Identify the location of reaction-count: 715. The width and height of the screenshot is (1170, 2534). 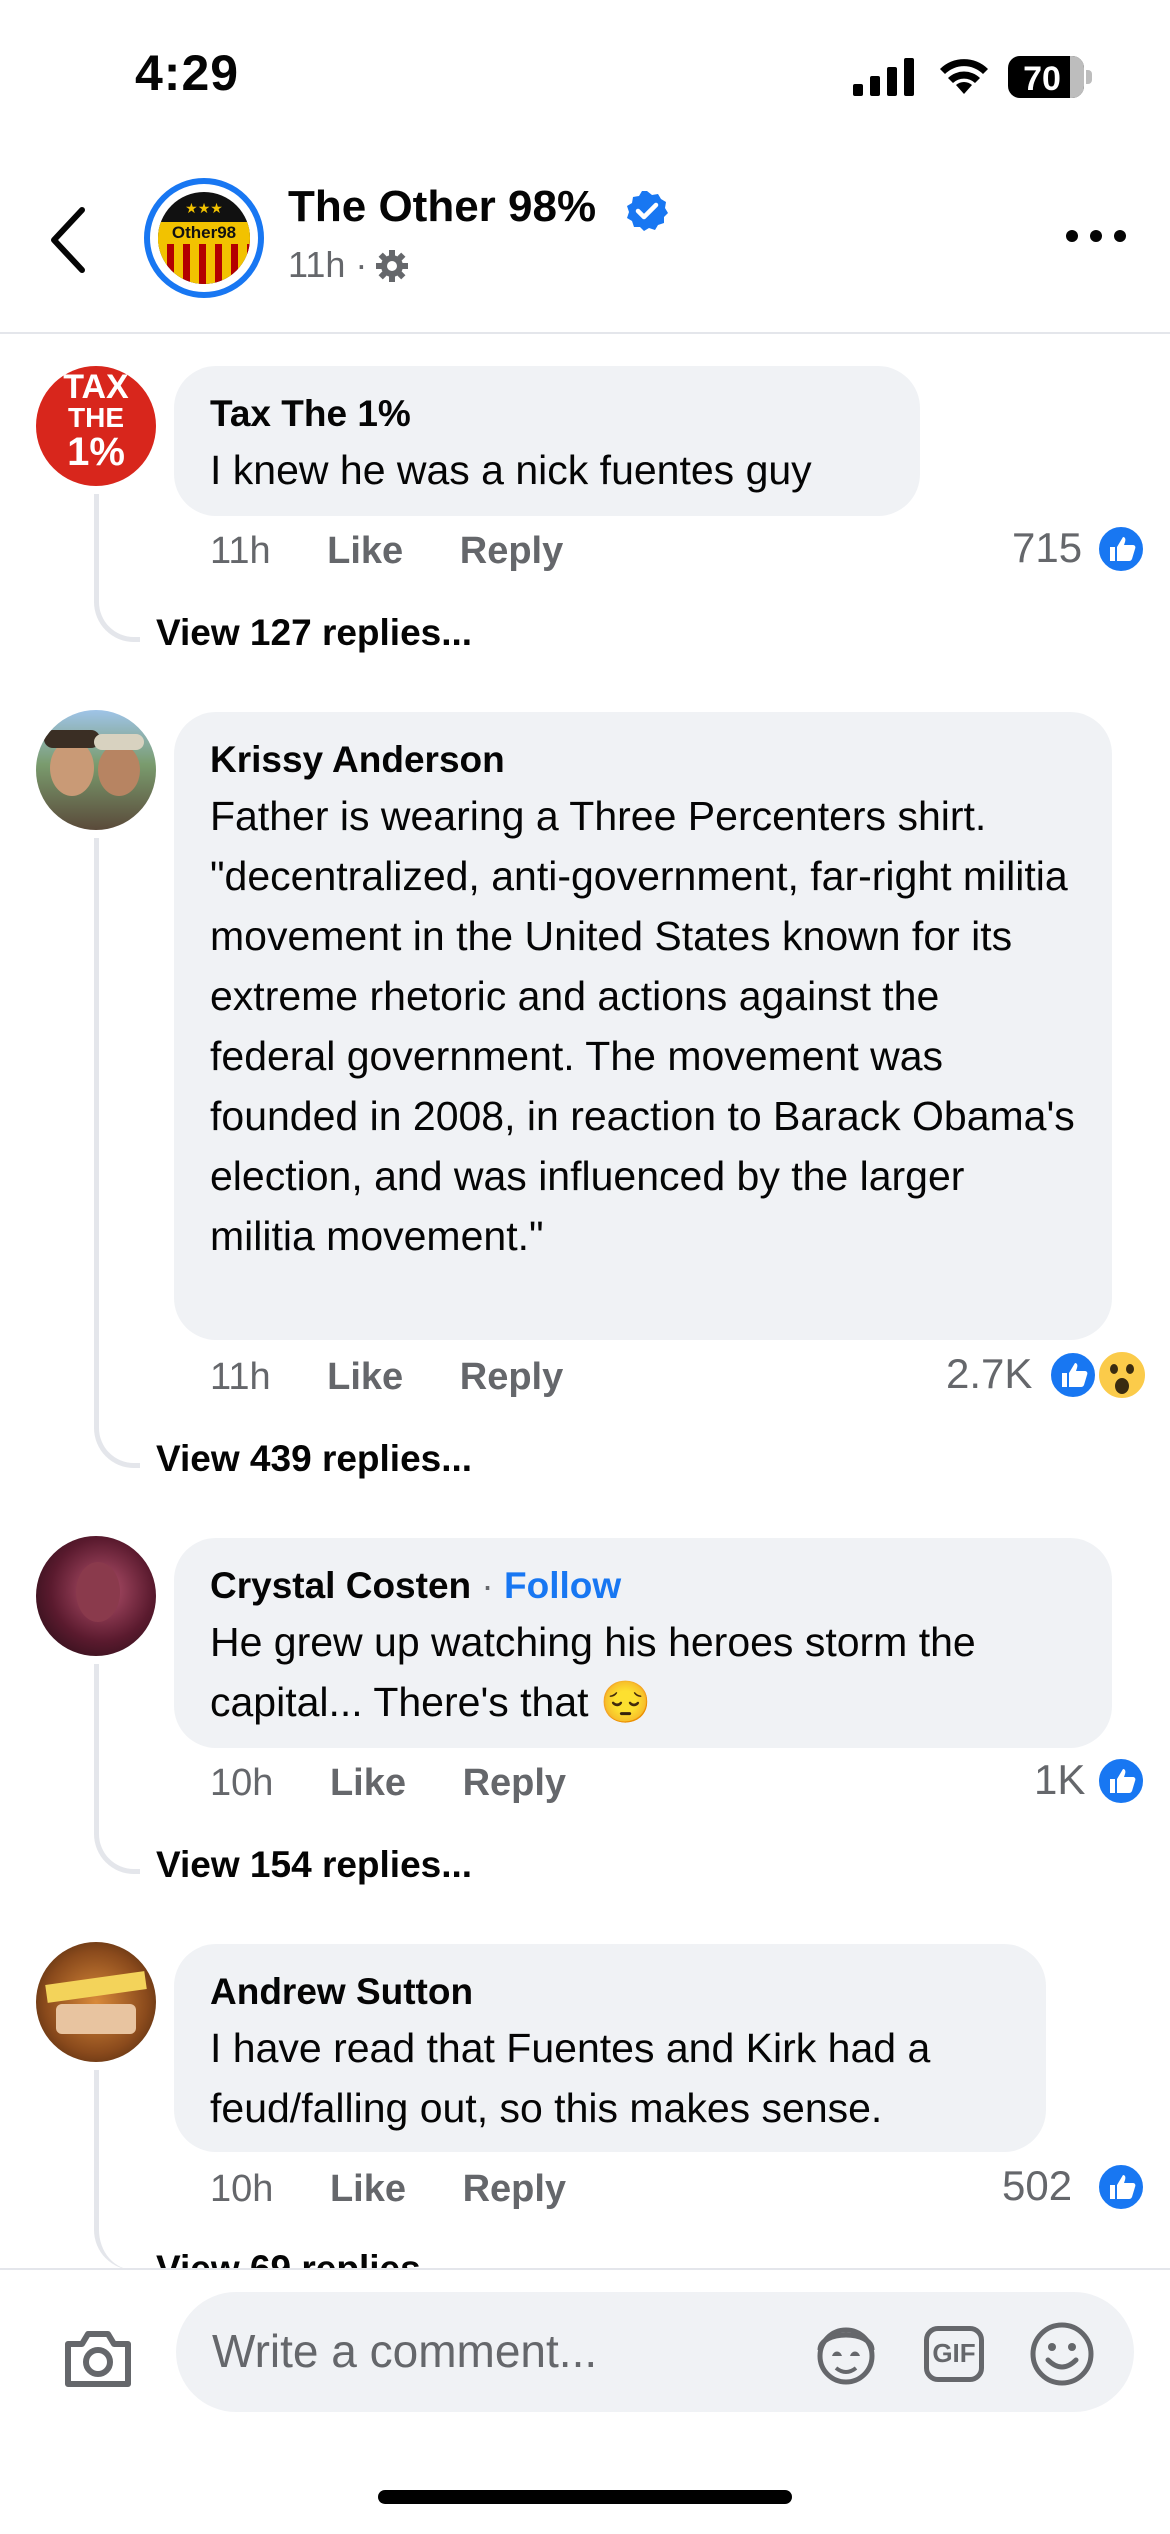
(1047, 548).